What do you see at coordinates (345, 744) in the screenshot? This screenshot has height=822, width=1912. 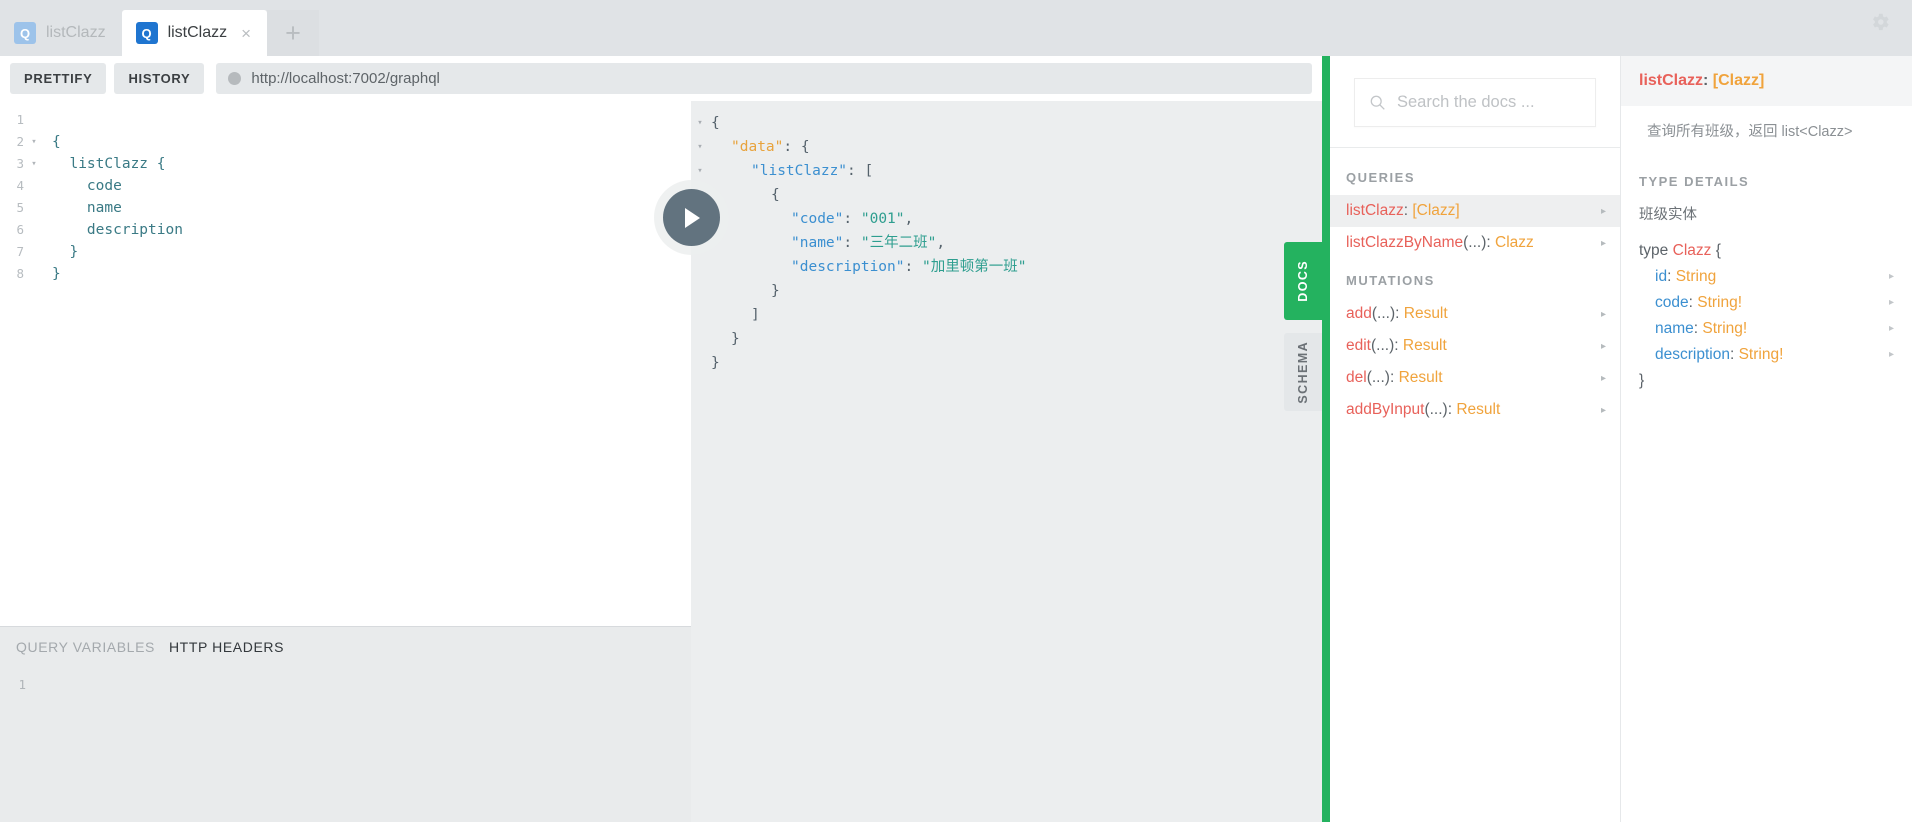 I see `variables-editor: 1` at bounding box center [345, 744].